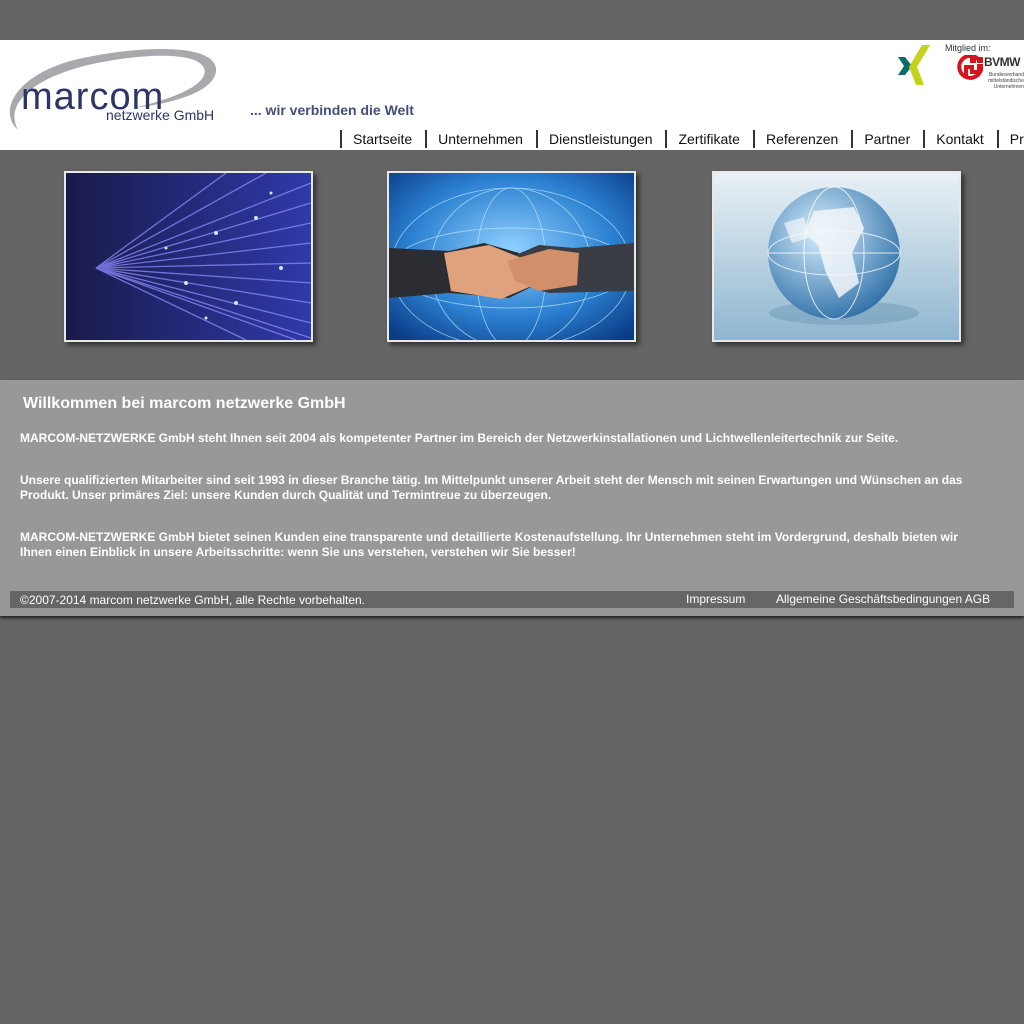 The image size is (1024, 1024). Describe the element at coordinates (959, 139) in the screenshot. I see `nav-item-kontakt: Kontakt` at that location.